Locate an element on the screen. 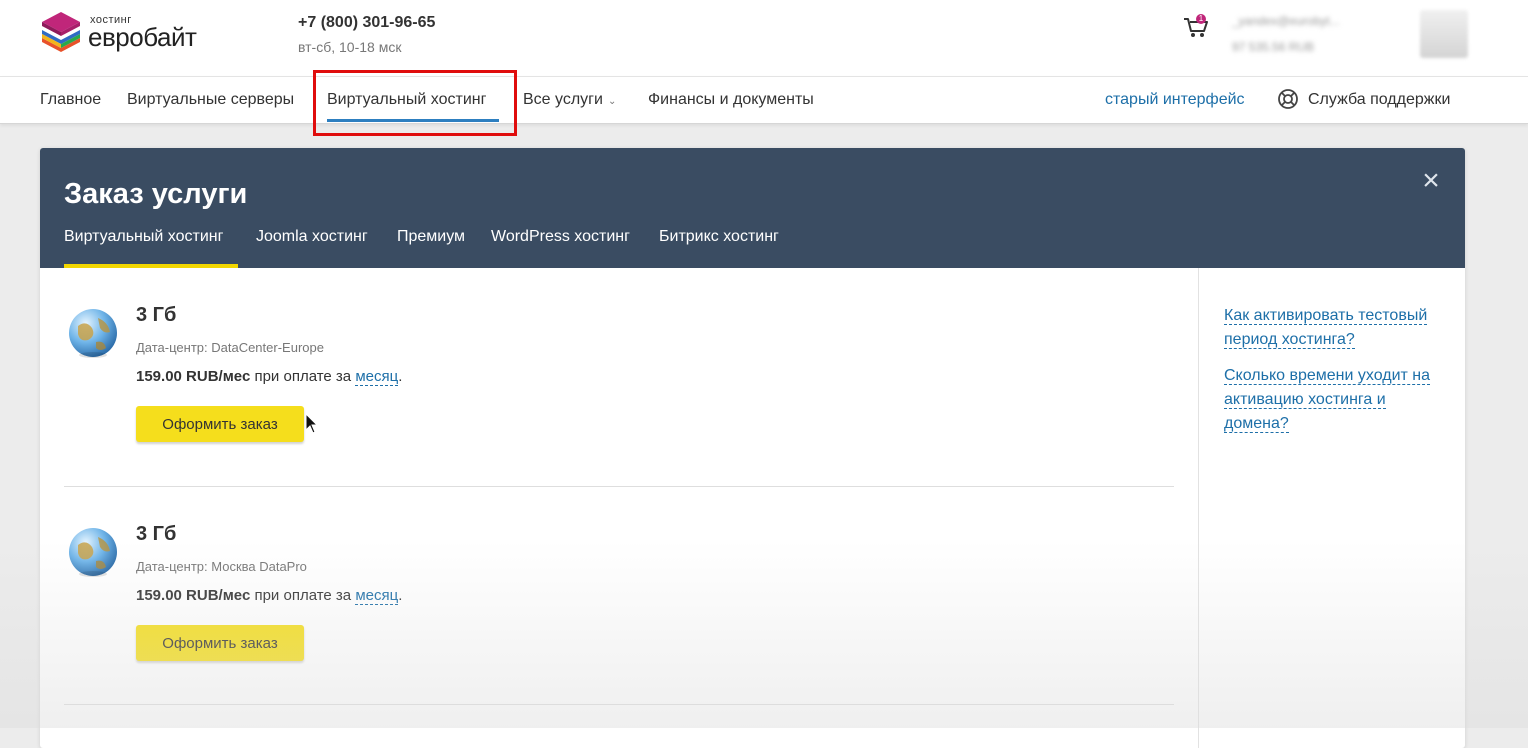 The height and width of the screenshot is (748, 1528). nav-item-virtual-servers: Виртуальные серверы is located at coordinates (210, 100).